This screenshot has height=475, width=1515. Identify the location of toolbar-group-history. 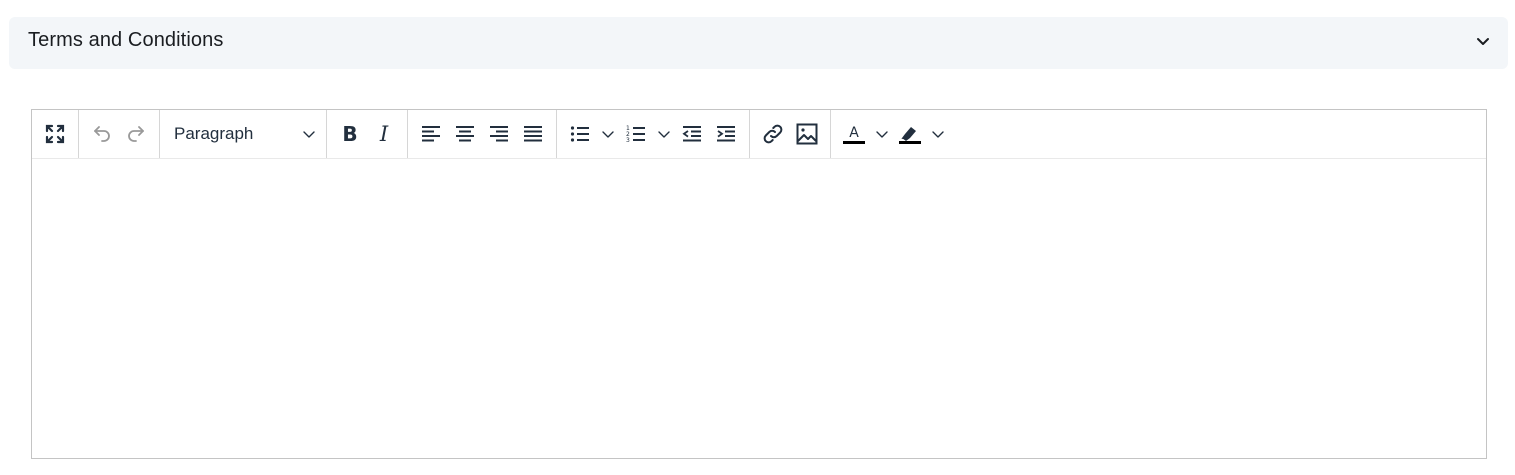
(119, 134).